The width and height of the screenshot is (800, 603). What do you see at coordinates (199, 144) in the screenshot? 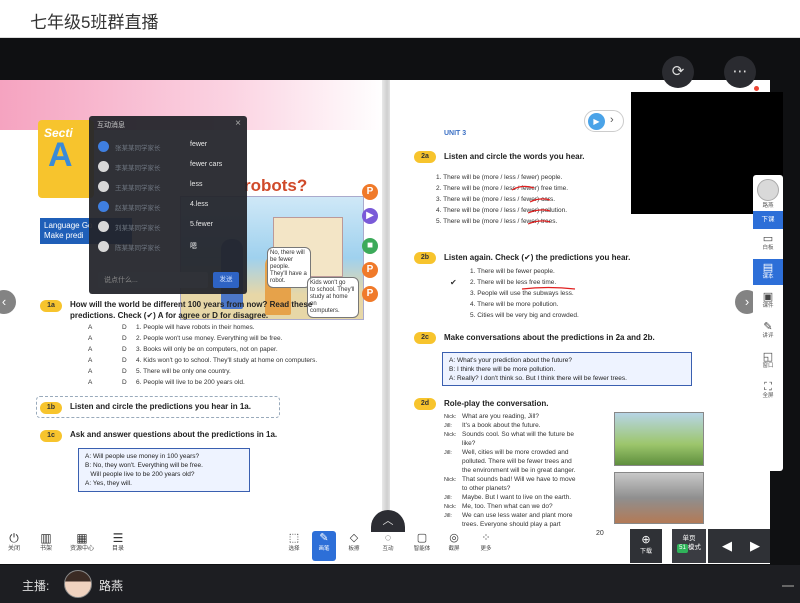
I see `chat-text: fewer` at bounding box center [199, 144].